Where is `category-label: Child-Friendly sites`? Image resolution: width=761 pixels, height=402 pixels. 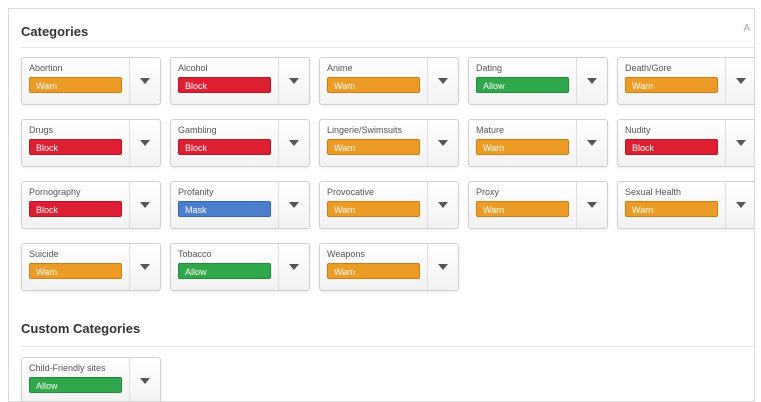 category-label: Child-Friendly sites is located at coordinates (67, 368).